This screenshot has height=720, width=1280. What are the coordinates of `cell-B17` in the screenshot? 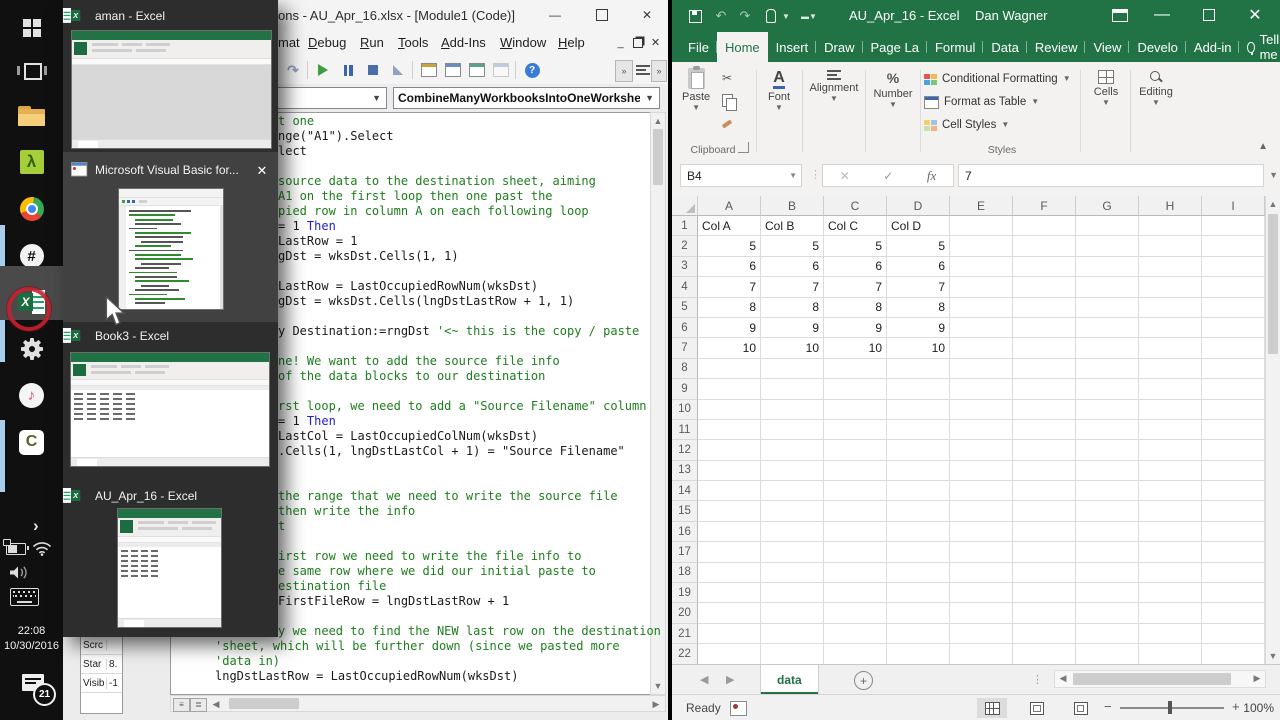 It's located at (792, 552).